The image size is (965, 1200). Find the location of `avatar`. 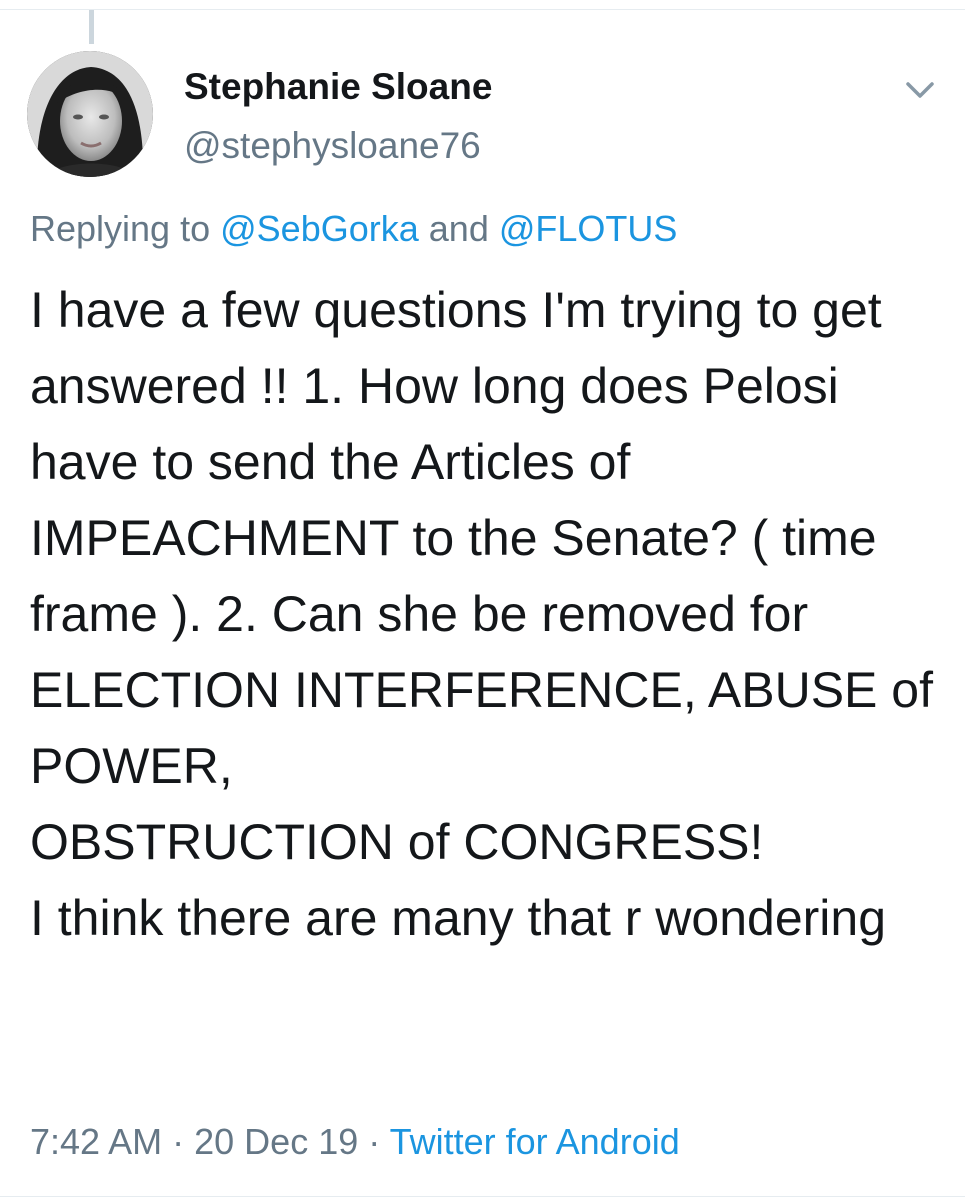

avatar is located at coordinates (90, 114).